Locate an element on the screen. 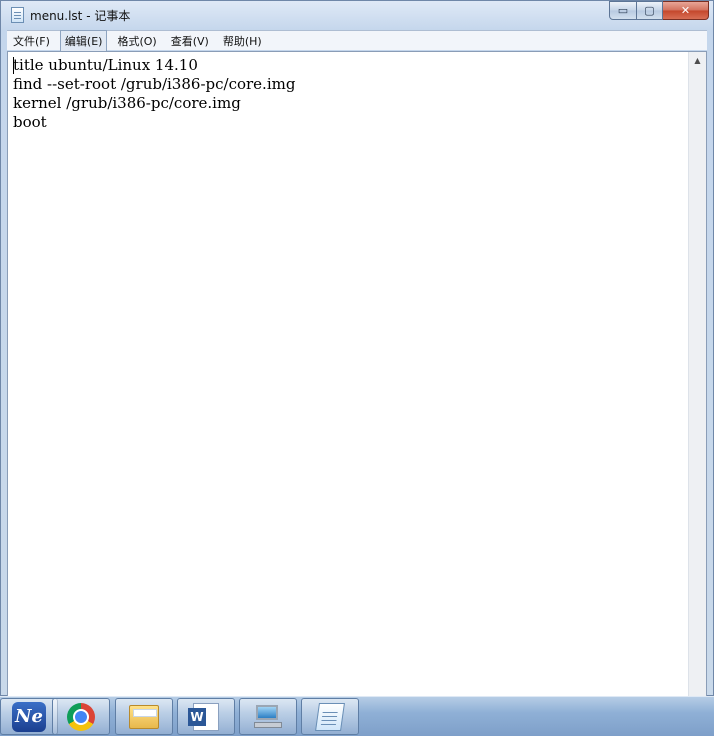 The width and height of the screenshot is (714, 736). editor-line: boot is located at coordinates (30, 122).